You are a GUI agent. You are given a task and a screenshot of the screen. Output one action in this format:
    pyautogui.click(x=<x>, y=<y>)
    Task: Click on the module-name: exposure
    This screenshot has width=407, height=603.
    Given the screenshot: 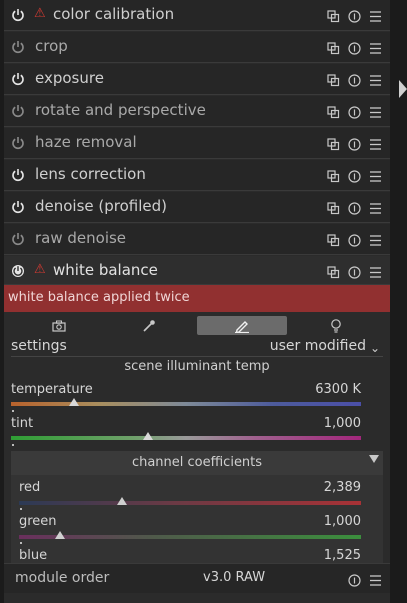 What is the action you would take?
    pyautogui.click(x=69, y=78)
    